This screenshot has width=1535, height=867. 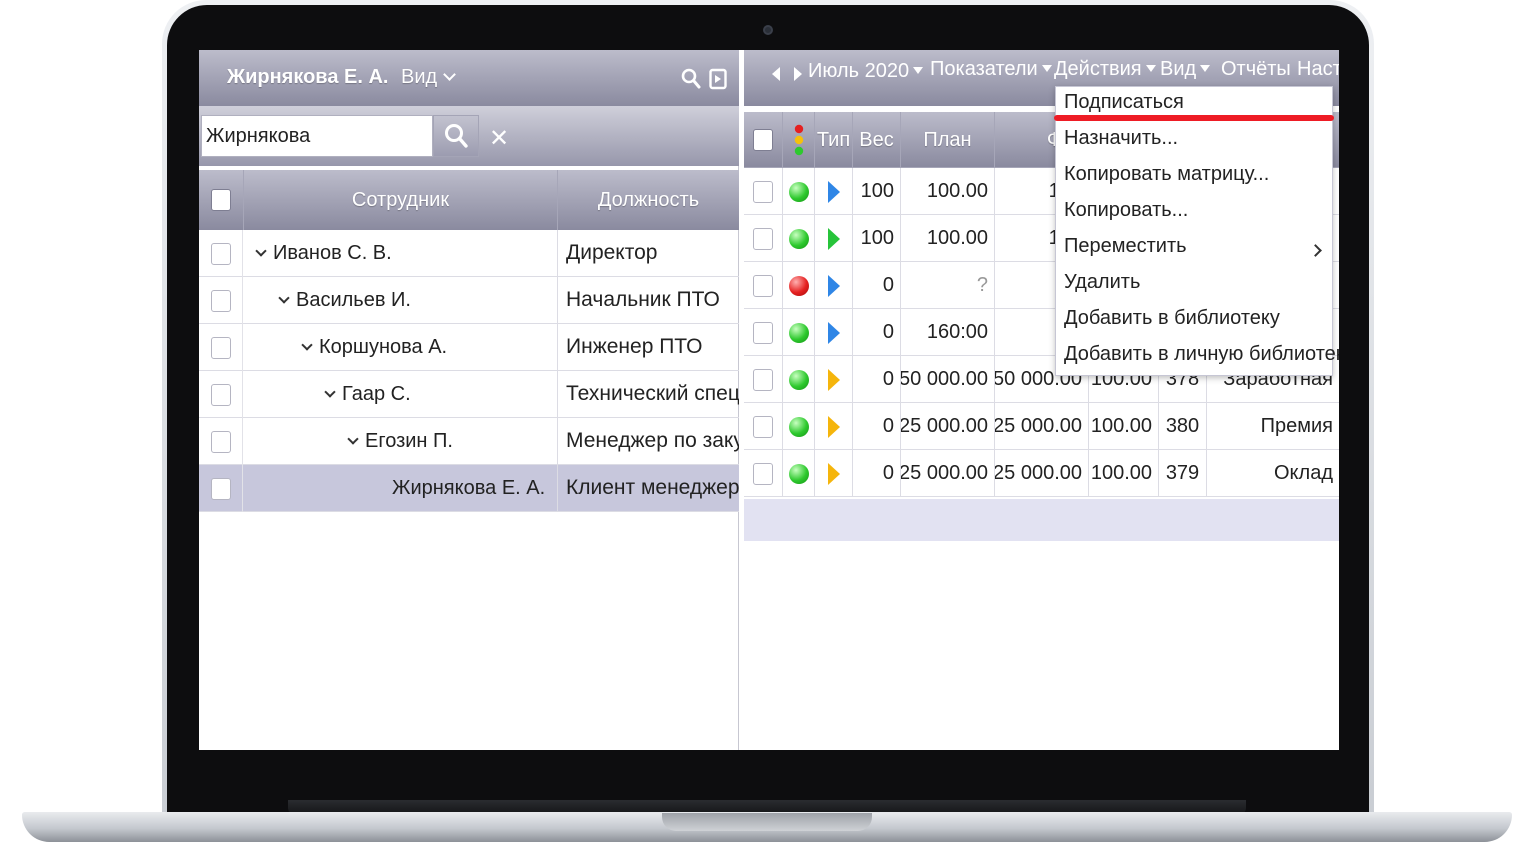 I want to click on clear-search-button: ✕, so click(x=499, y=138).